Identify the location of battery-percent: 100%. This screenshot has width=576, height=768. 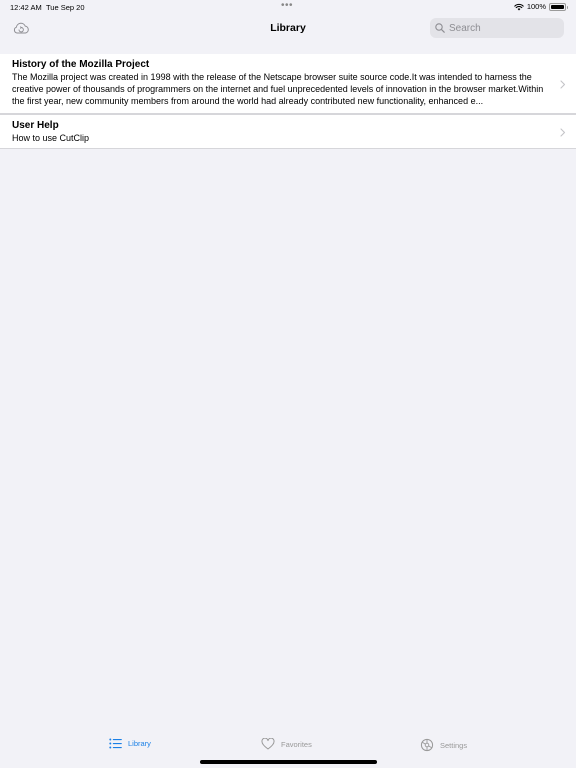
(536, 6).